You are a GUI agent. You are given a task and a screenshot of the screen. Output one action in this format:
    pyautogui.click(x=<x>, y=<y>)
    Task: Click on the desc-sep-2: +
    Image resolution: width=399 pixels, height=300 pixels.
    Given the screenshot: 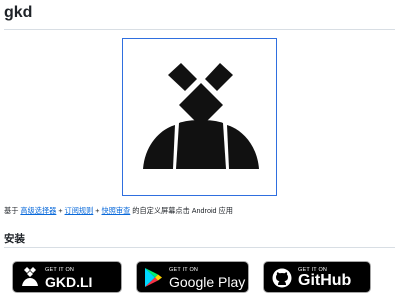 What is the action you would take?
    pyautogui.click(x=97, y=210)
    